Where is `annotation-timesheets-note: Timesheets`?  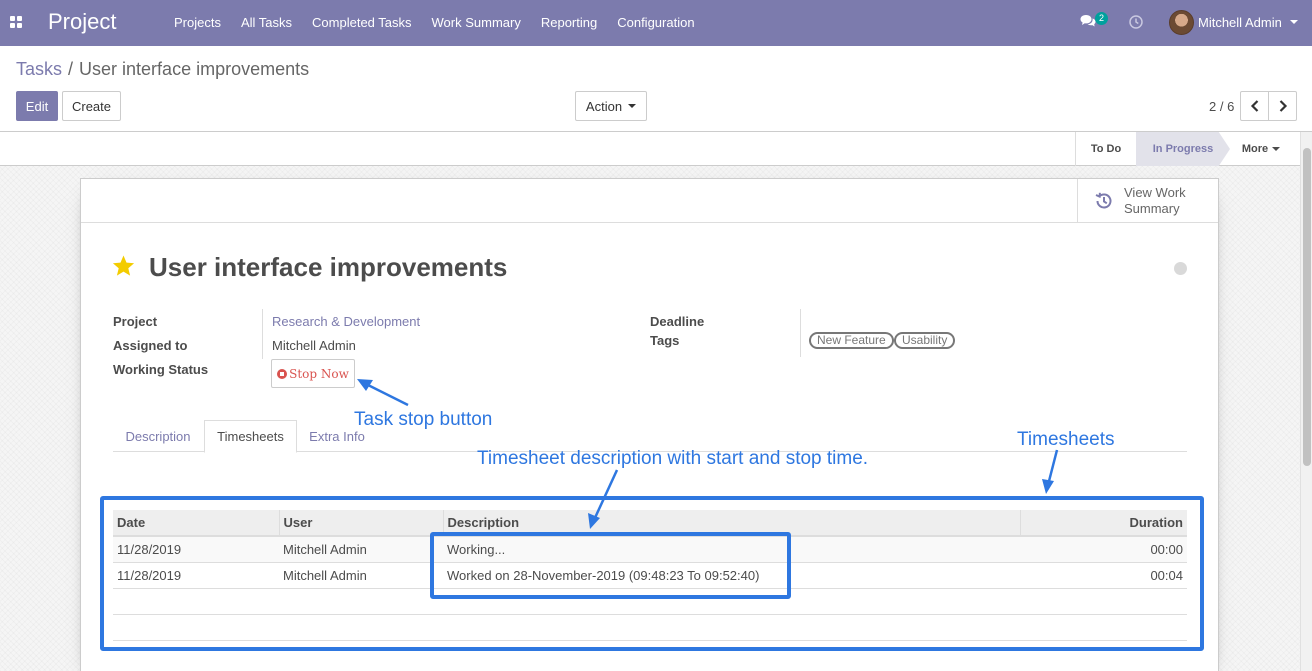 annotation-timesheets-note: Timesheets is located at coordinates (1066, 439).